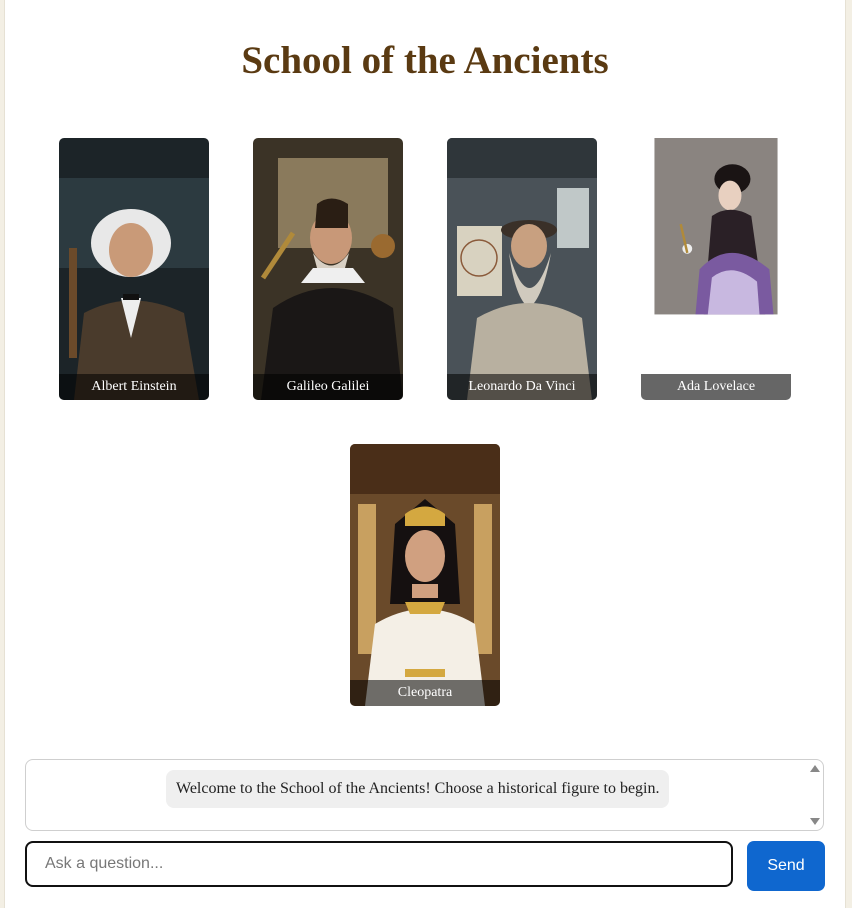 The height and width of the screenshot is (908, 852). What do you see at coordinates (716, 226) in the screenshot?
I see `ada-portrait` at bounding box center [716, 226].